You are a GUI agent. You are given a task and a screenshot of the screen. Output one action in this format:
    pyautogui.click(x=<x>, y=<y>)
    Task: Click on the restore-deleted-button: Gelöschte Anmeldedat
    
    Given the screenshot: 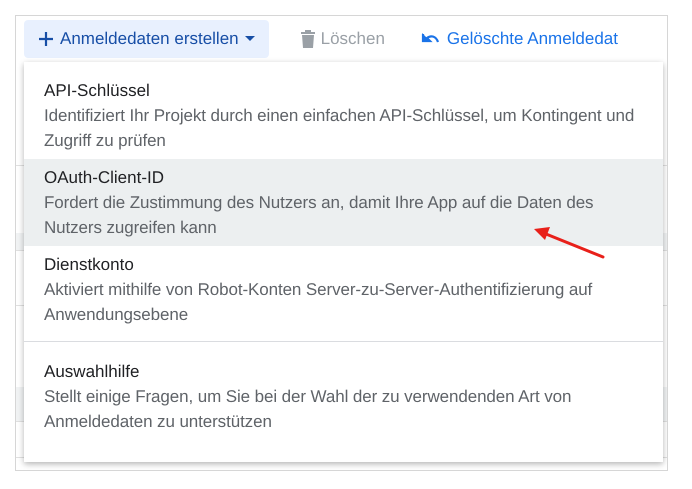 What is the action you would take?
    pyautogui.click(x=519, y=39)
    